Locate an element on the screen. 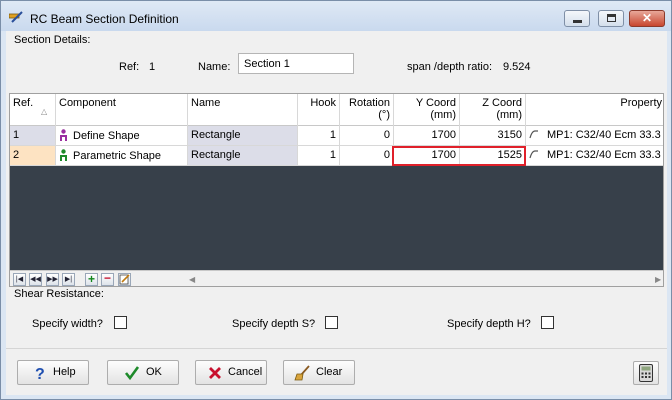 The width and height of the screenshot is (672, 400). span-depth-value: 9.524 is located at coordinates (517, 67).